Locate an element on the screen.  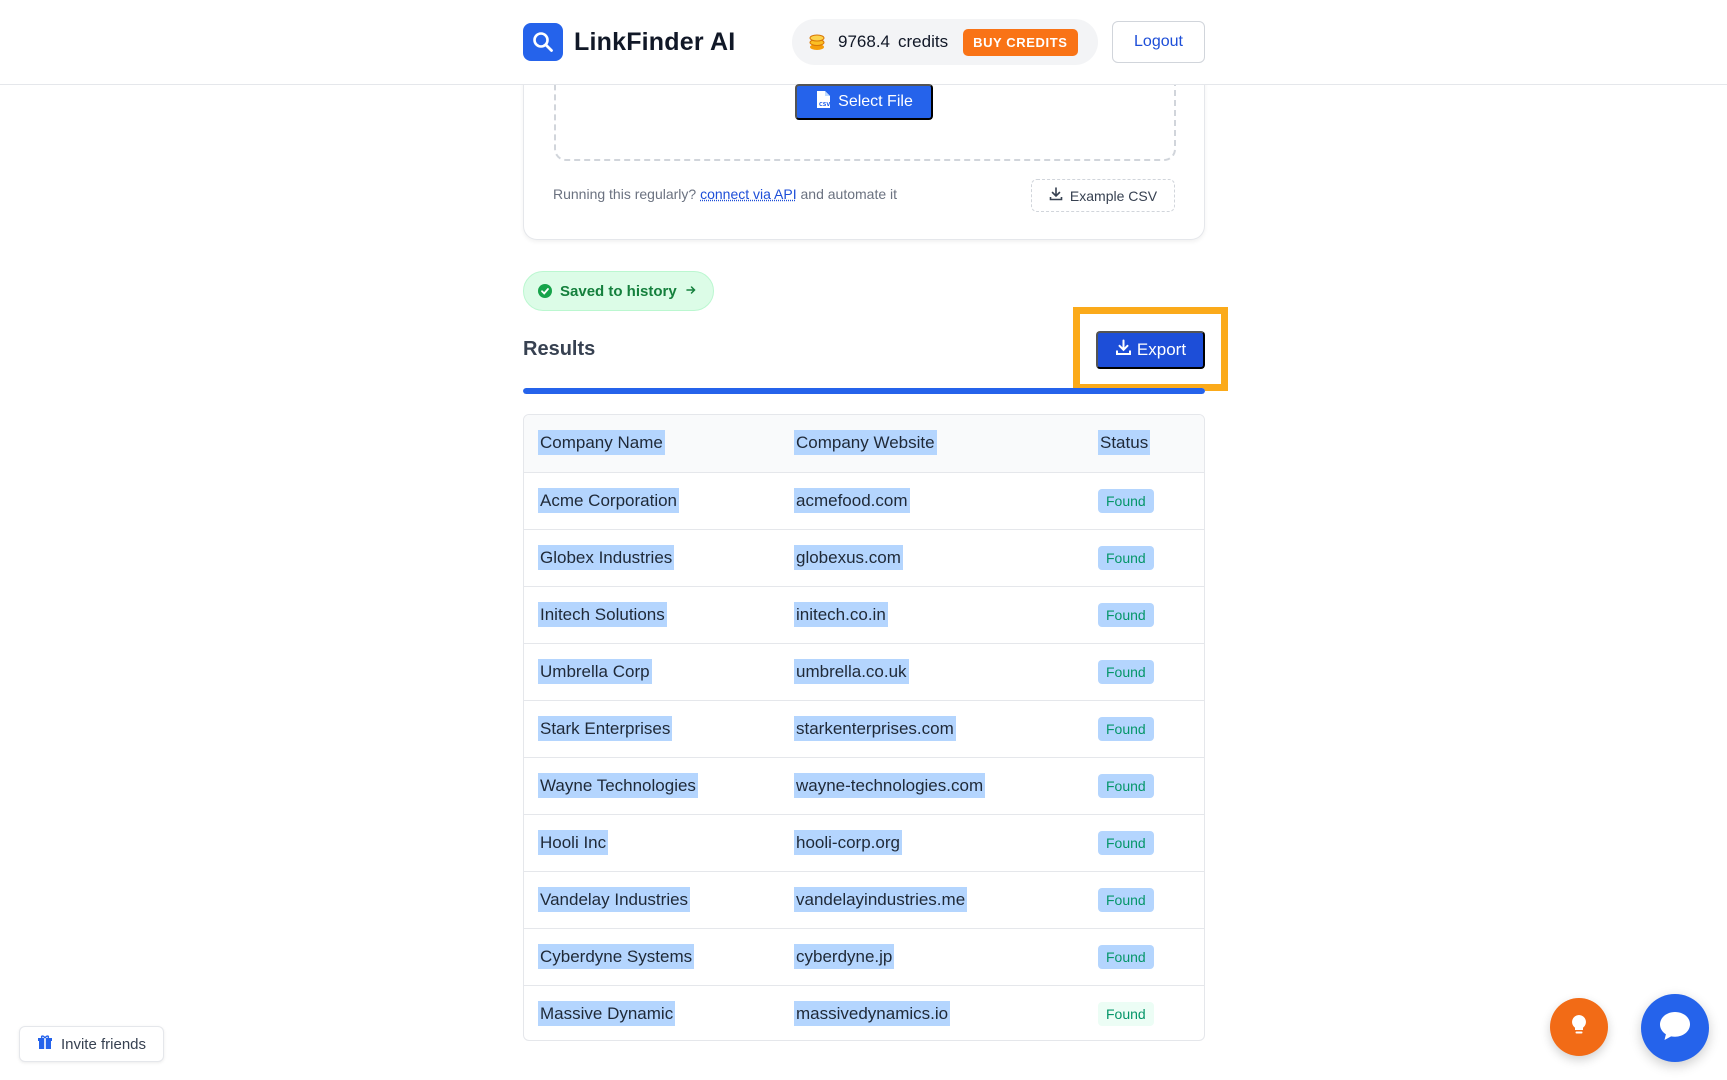
company-website-cell: initech.co.in is located at coordinates (932, 614).